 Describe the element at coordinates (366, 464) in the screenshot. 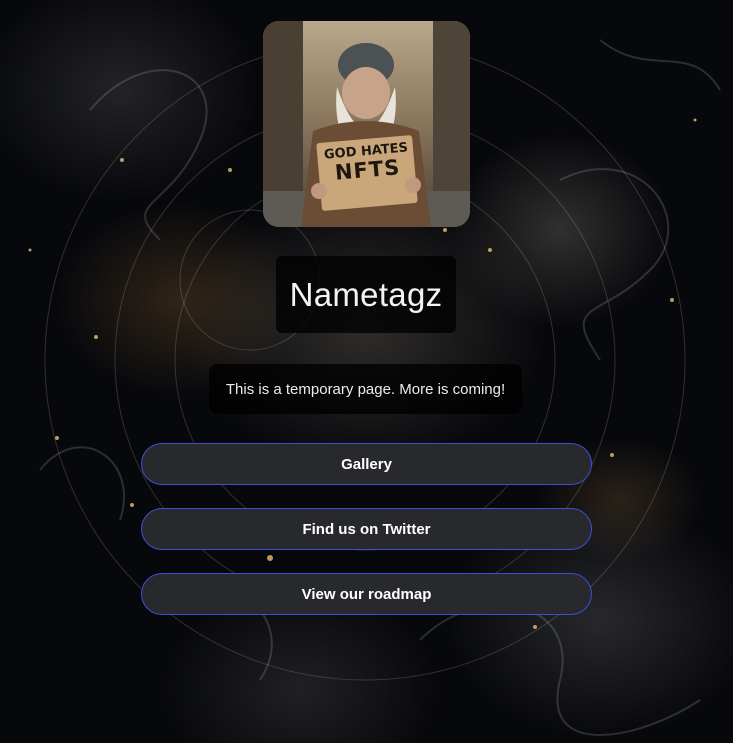

I see `gallery-button: Gallery` at that location.